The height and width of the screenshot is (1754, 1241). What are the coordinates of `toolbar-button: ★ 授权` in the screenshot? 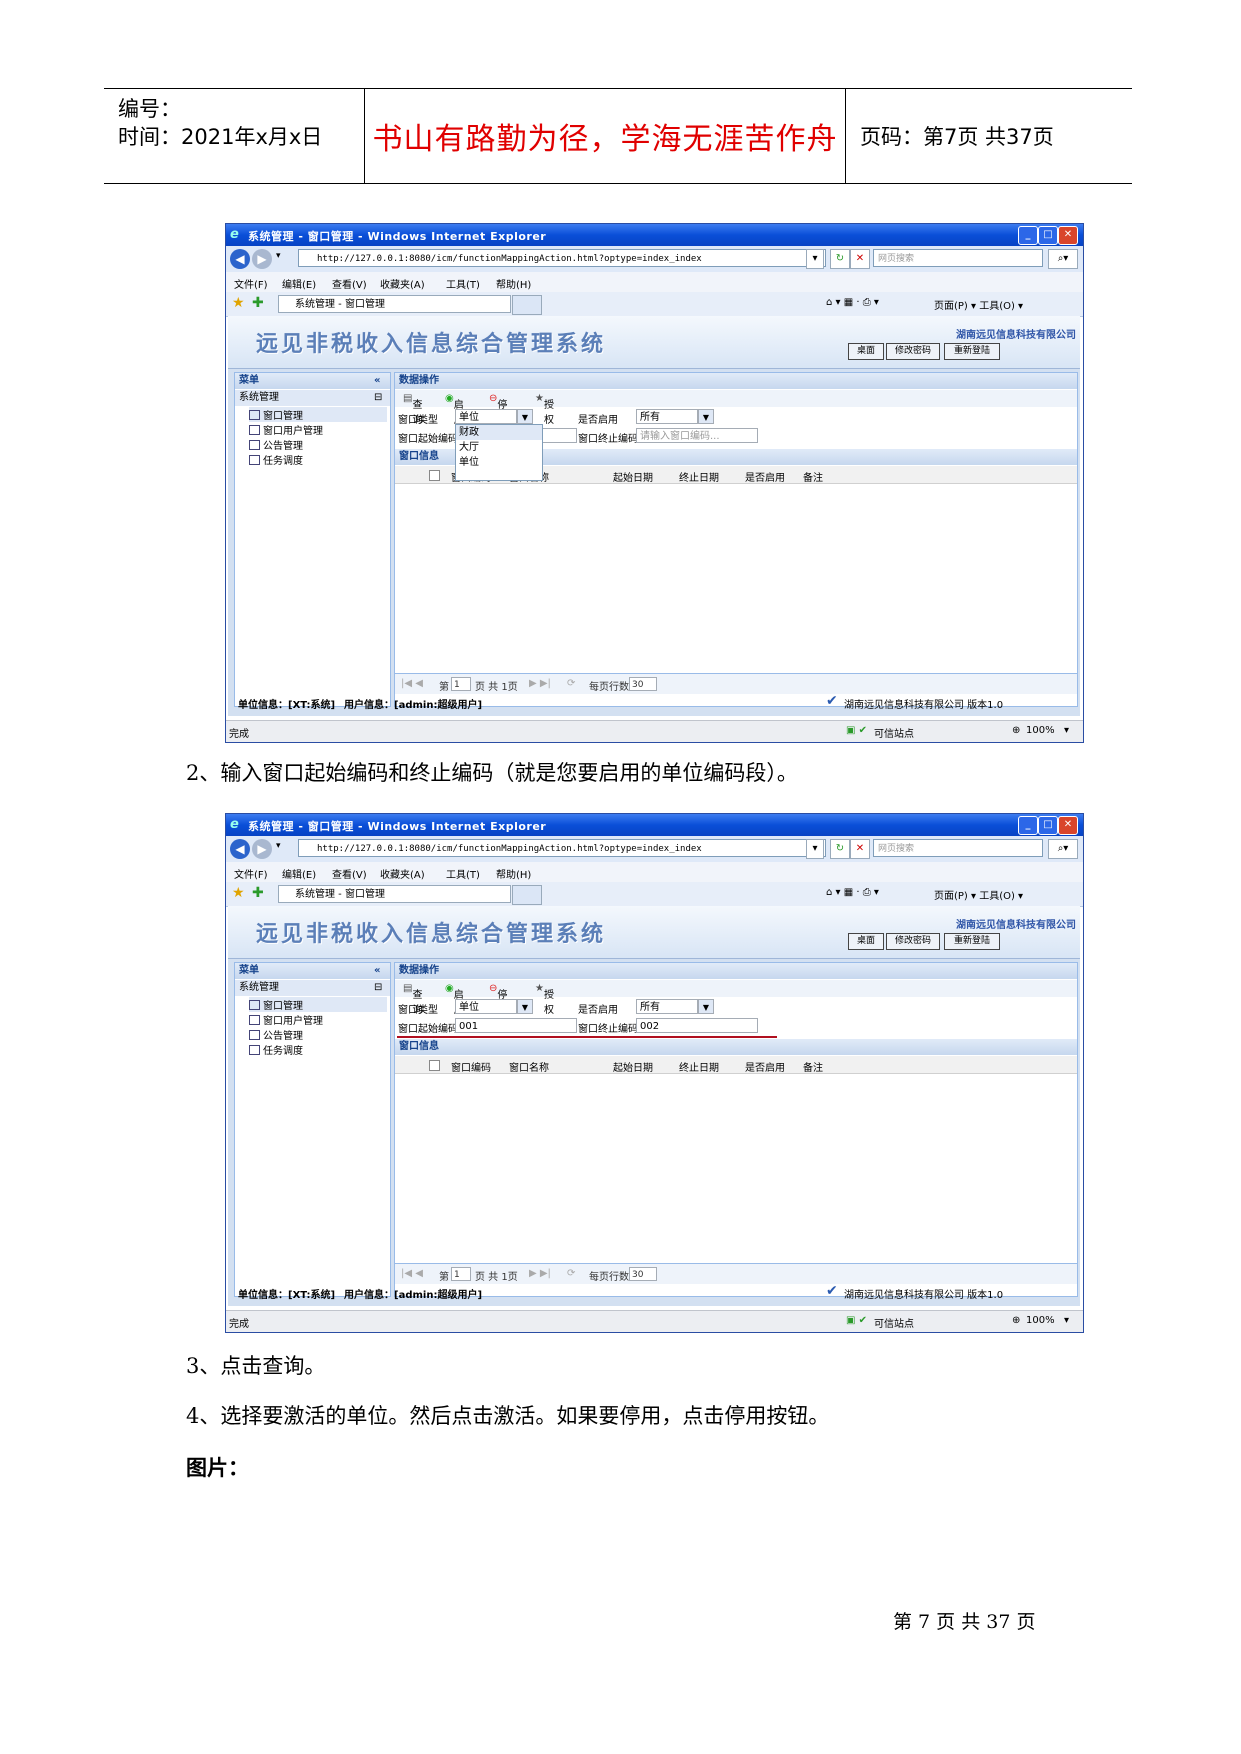 It's located at (544, 999).